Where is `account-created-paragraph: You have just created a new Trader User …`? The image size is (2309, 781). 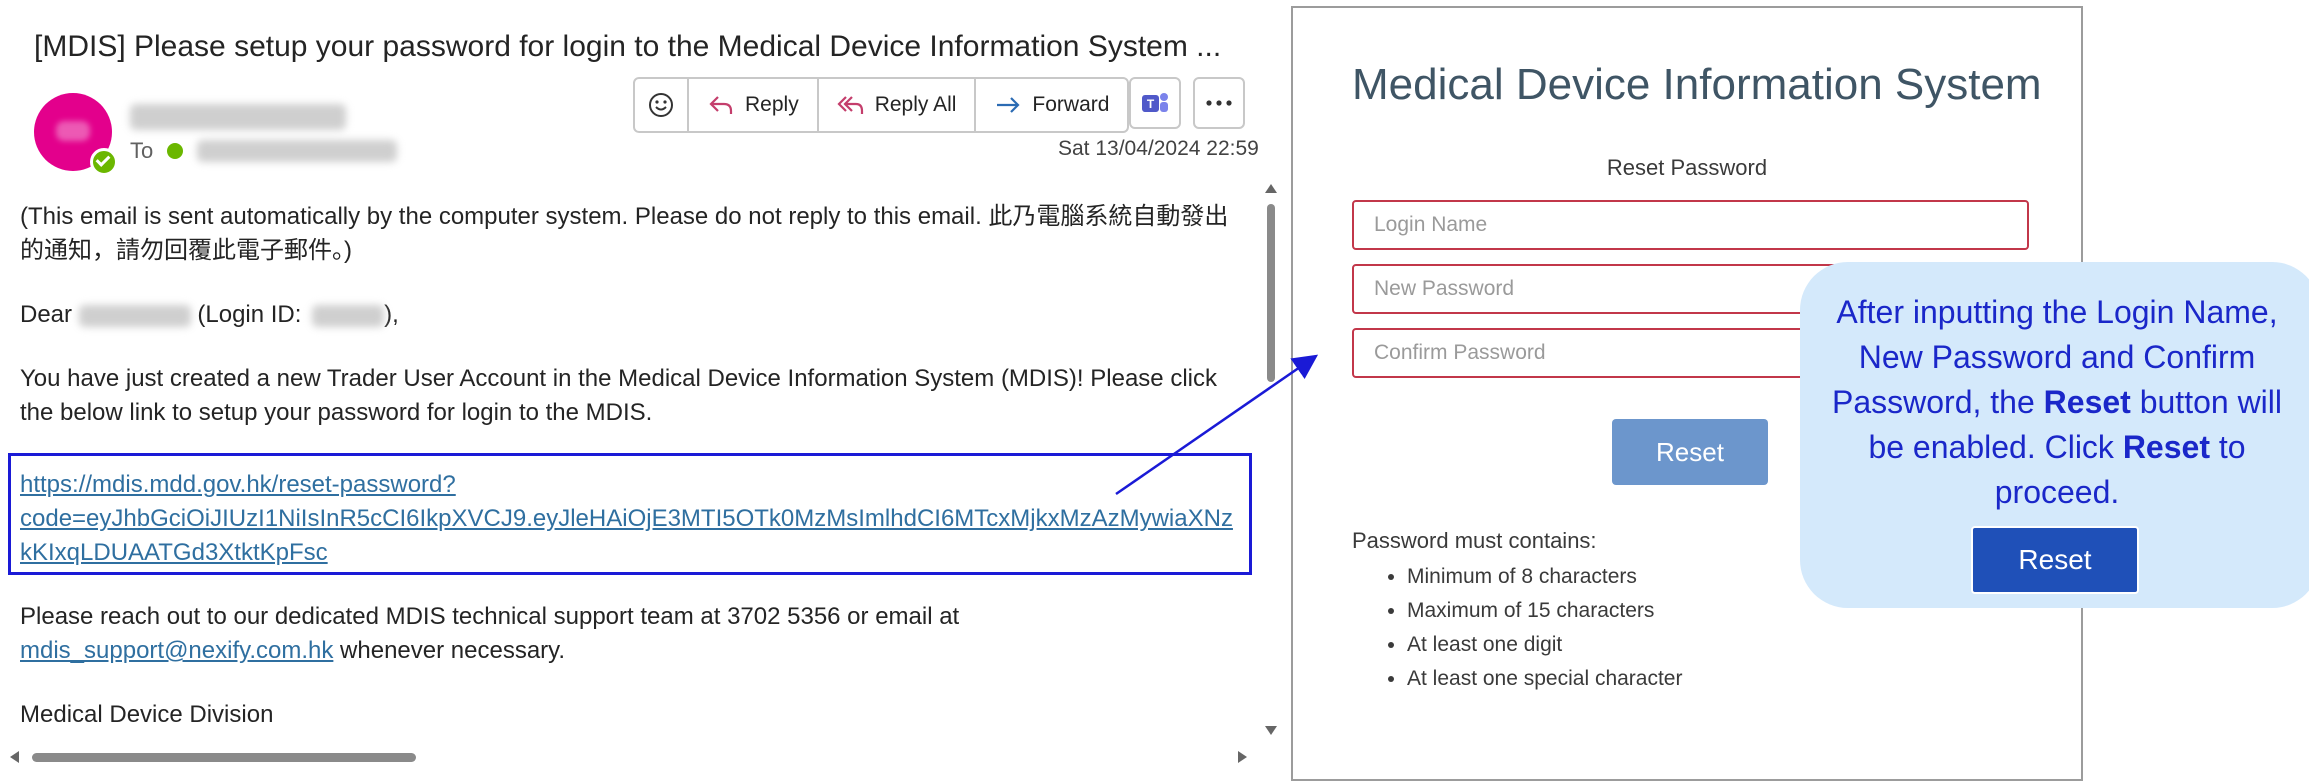
account-created-paragraph: You have just created a new Trader User … is located at coordinates (618, 395).